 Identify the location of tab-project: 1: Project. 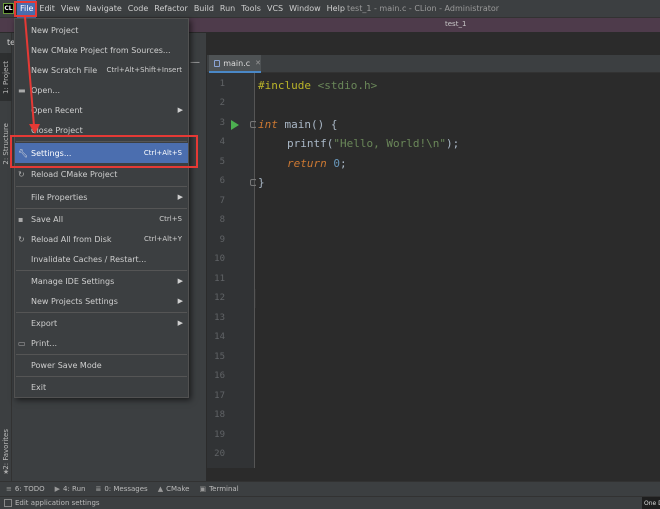
(6, 77).